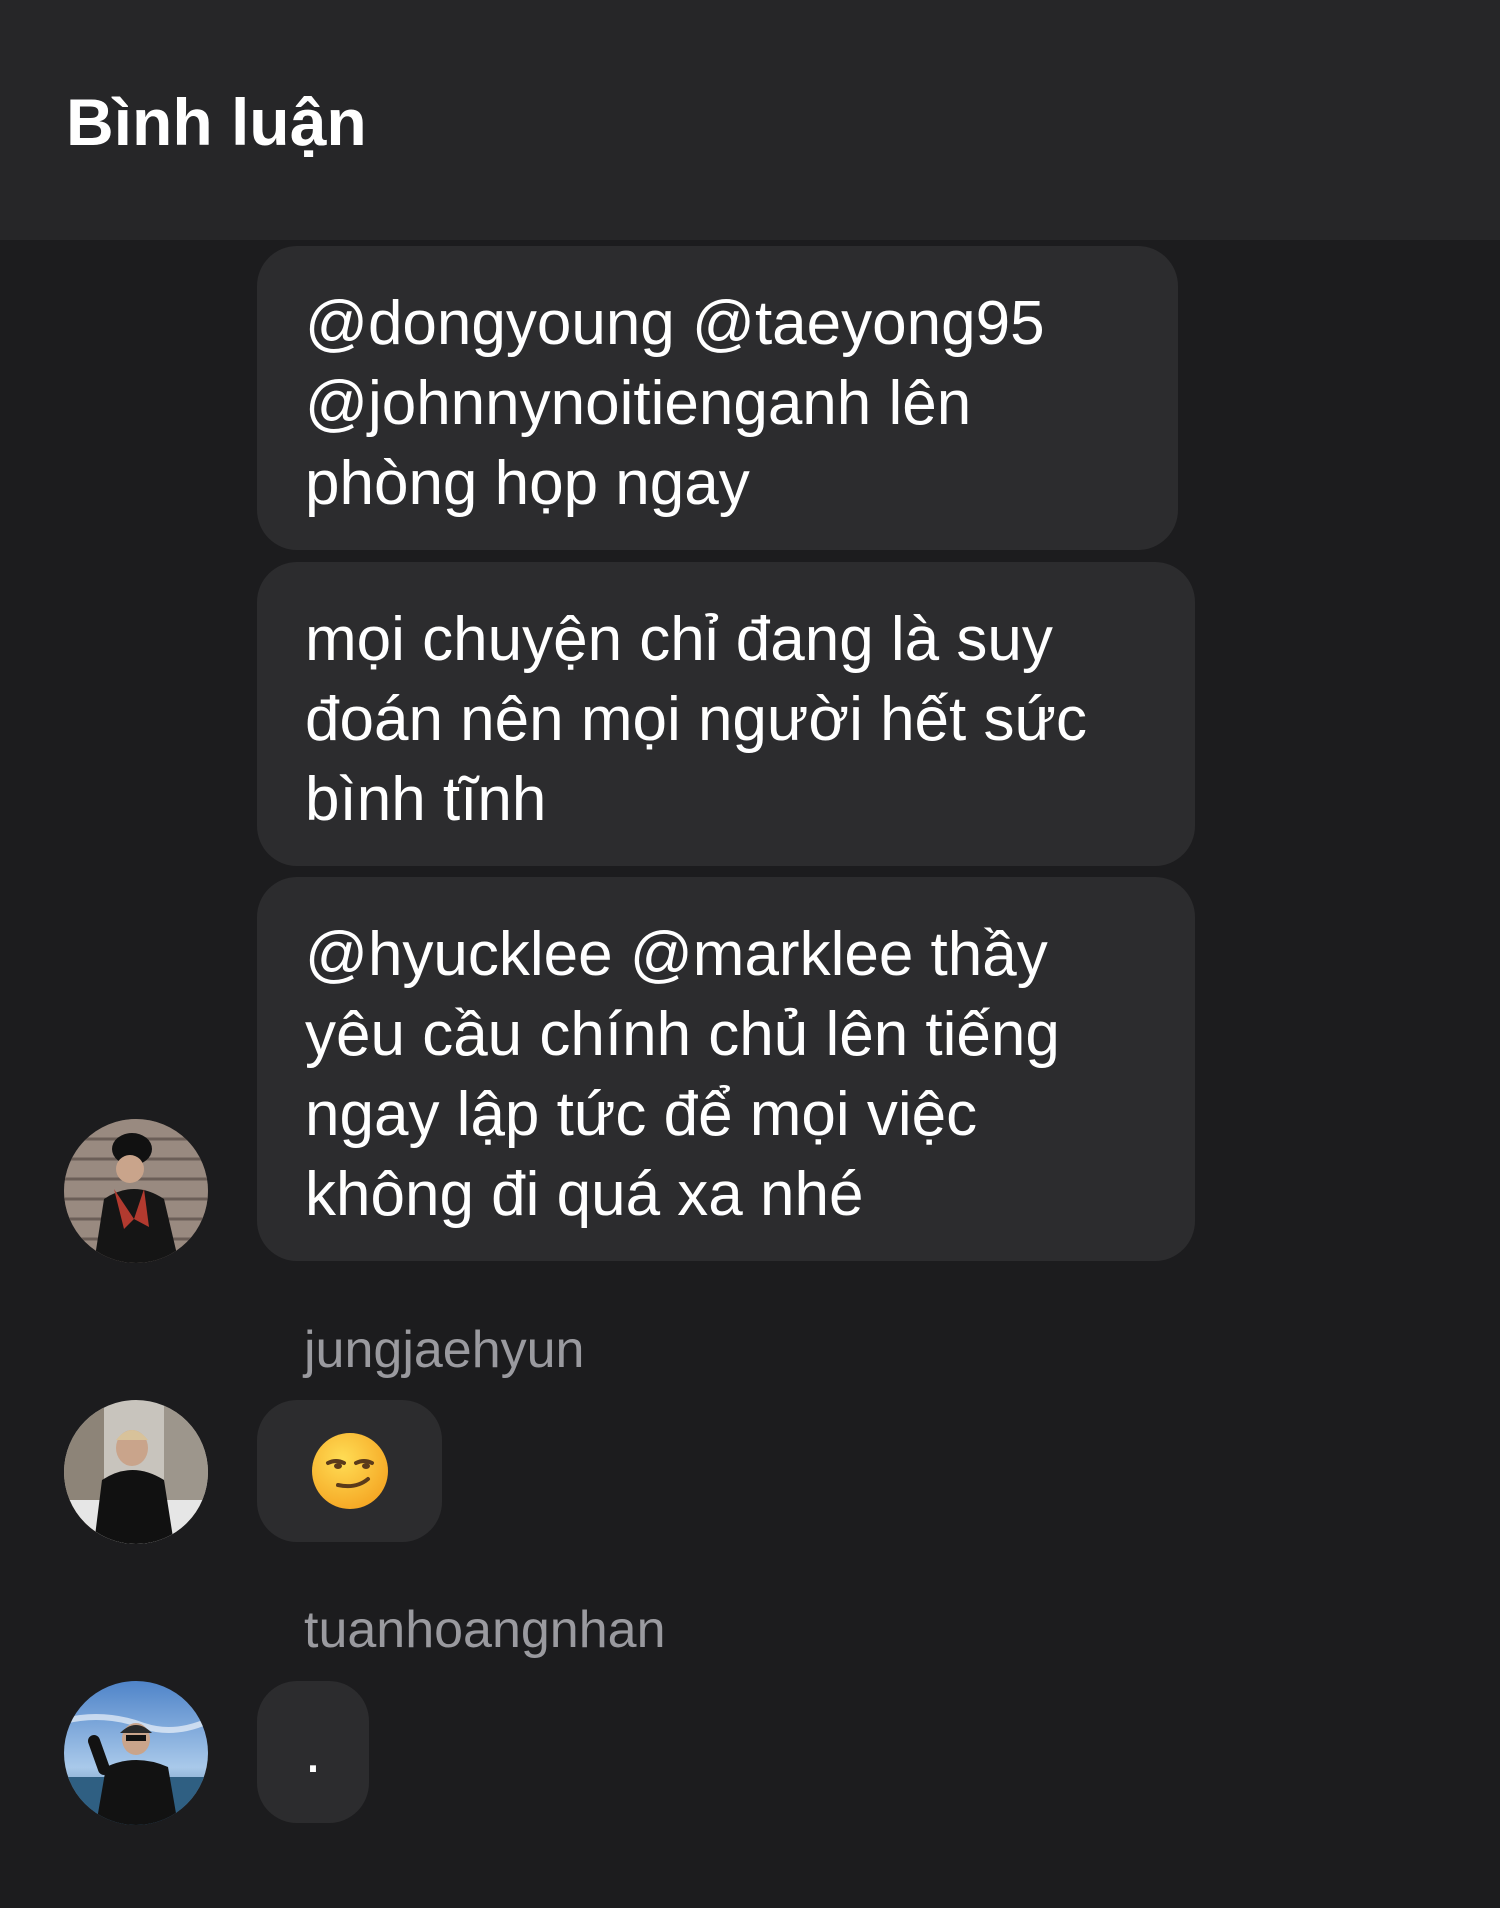  I want to click on comment-bubble, so click(349, 1471).